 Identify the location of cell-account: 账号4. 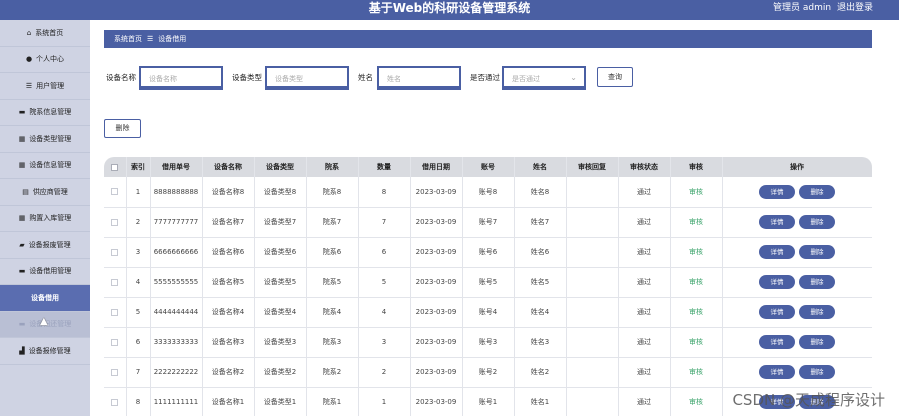
(488, 312).